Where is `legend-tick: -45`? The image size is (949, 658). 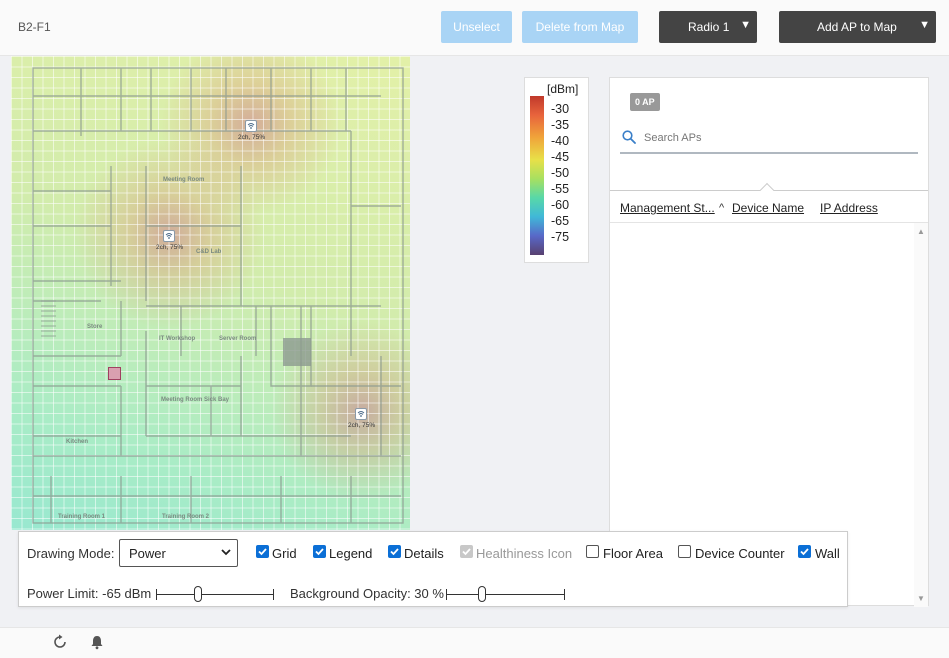 legend-tick: -45 is located at coordinates (560, 157).